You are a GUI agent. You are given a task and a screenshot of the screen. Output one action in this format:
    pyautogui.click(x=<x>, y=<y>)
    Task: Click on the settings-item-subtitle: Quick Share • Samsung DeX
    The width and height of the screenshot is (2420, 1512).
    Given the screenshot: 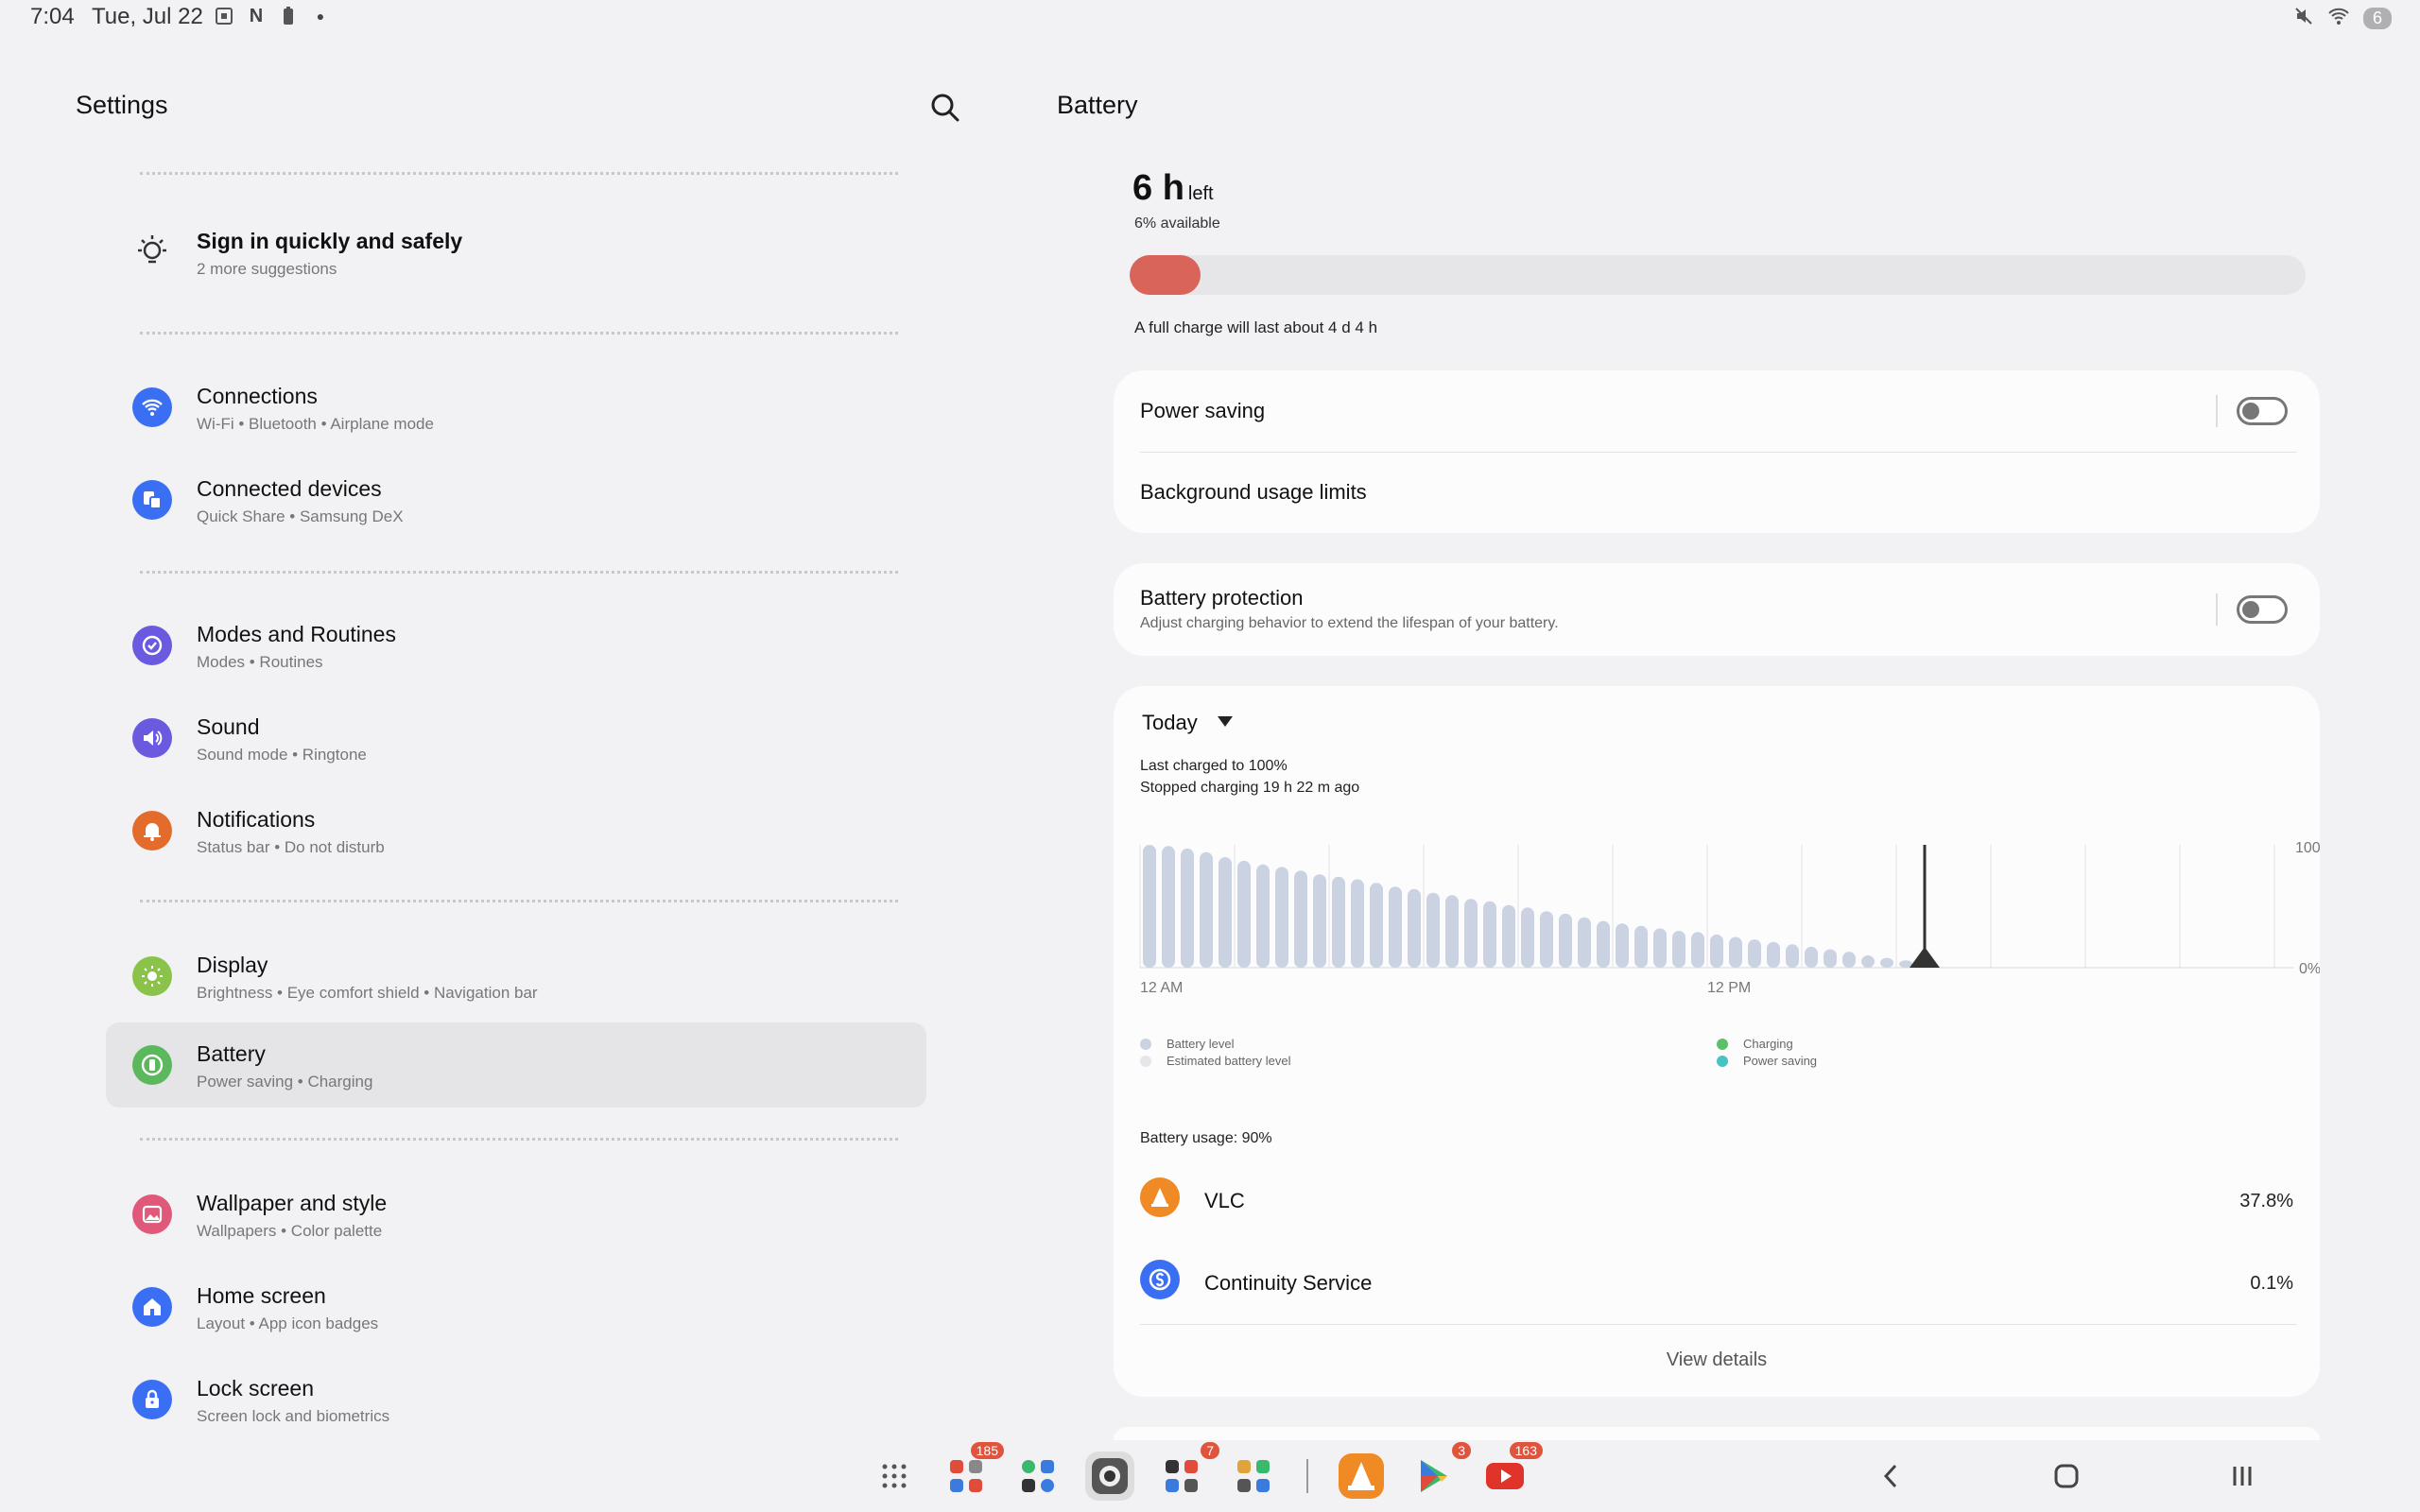 What is the action you would take?
    pyautogui.click(x=300, y=516)
    